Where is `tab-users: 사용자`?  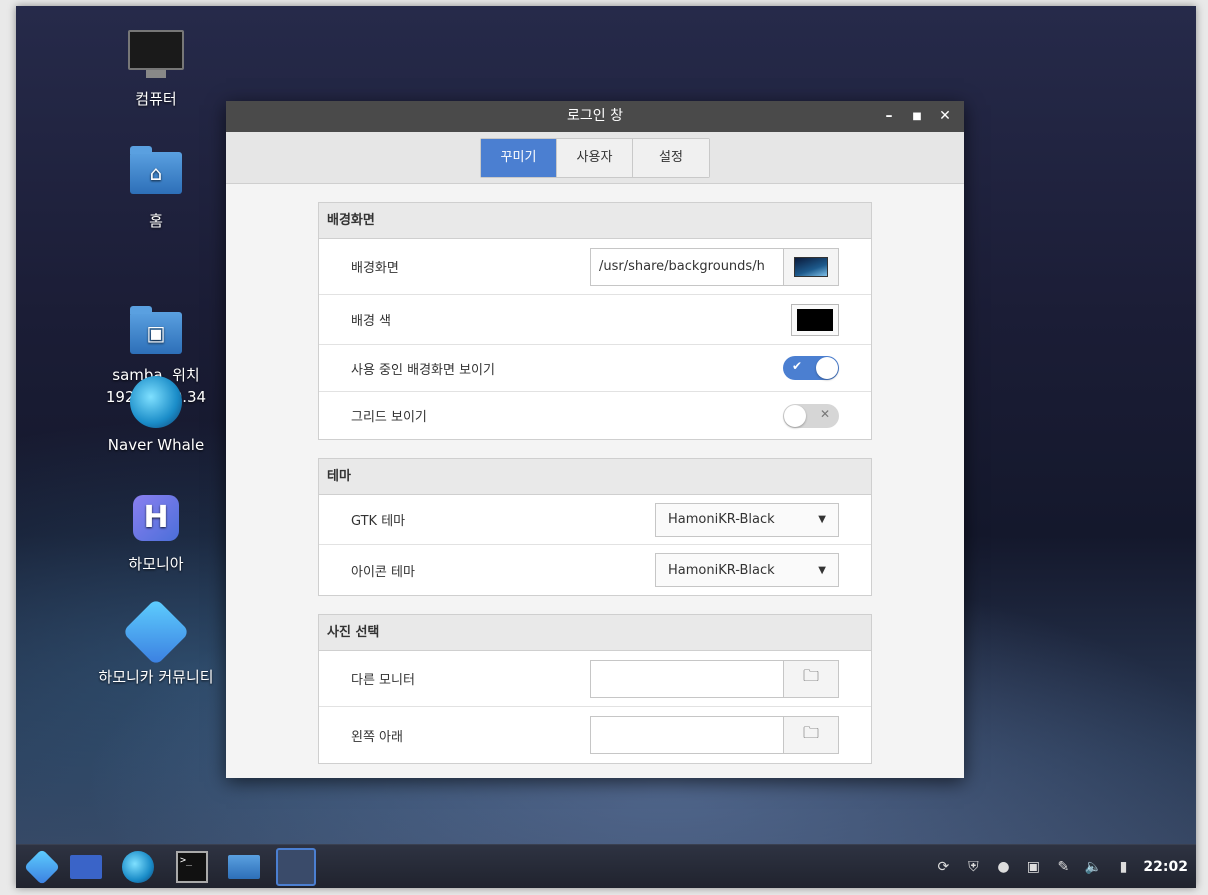 tab-users: 사용자 is located at coordinates (595, 157).